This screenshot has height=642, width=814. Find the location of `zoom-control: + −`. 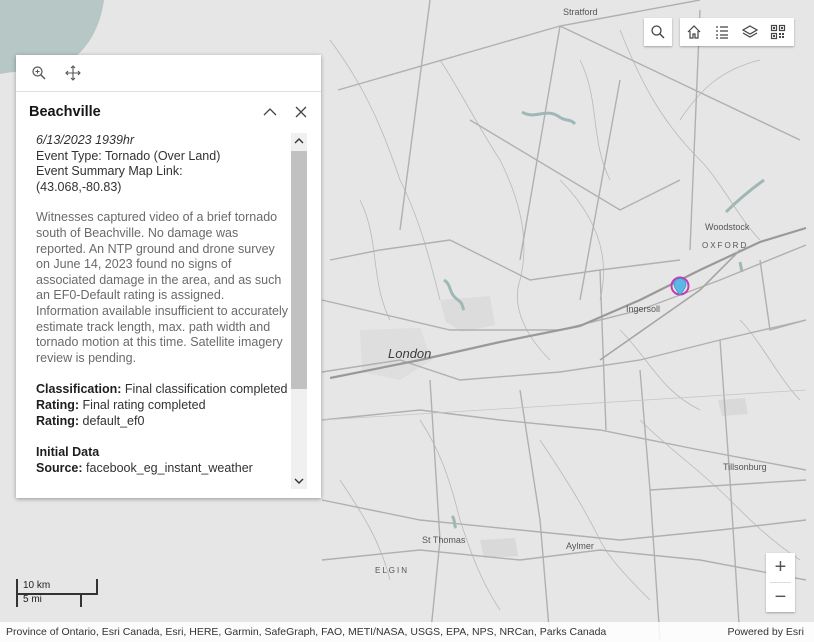

zoom-control: + − is located at coordinates (780, 582).